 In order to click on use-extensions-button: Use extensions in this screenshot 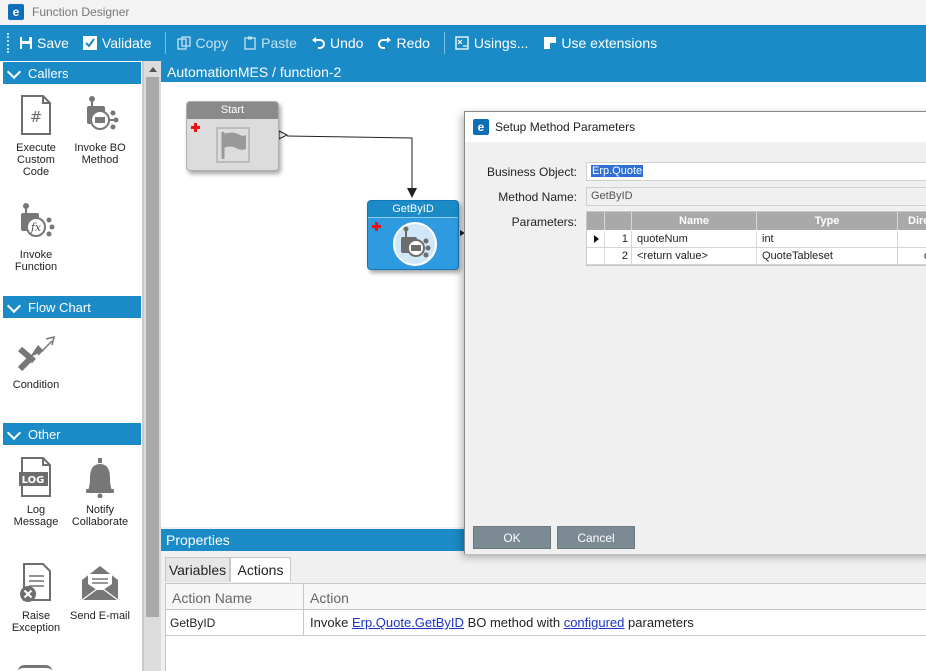, I will do `click(599, 43)`.